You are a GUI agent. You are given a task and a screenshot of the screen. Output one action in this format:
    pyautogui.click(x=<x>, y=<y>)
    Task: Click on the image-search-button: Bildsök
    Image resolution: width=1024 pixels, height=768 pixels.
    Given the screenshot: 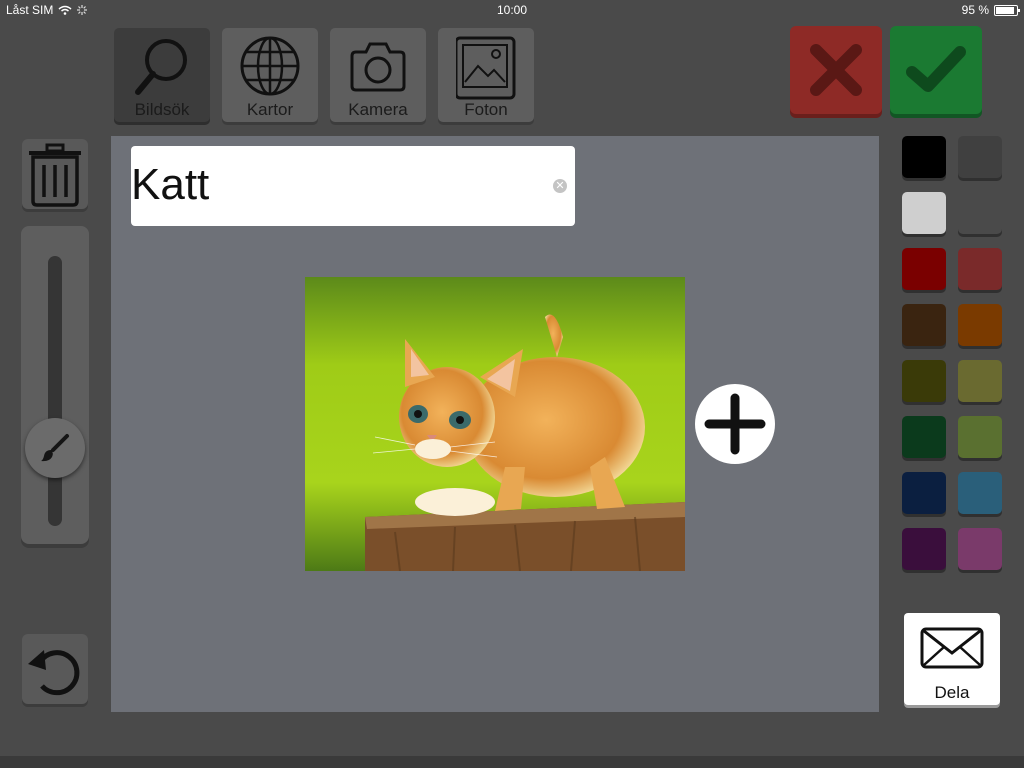 What is the action you would take?
    pyautogui.click(x=162, y=75)
    